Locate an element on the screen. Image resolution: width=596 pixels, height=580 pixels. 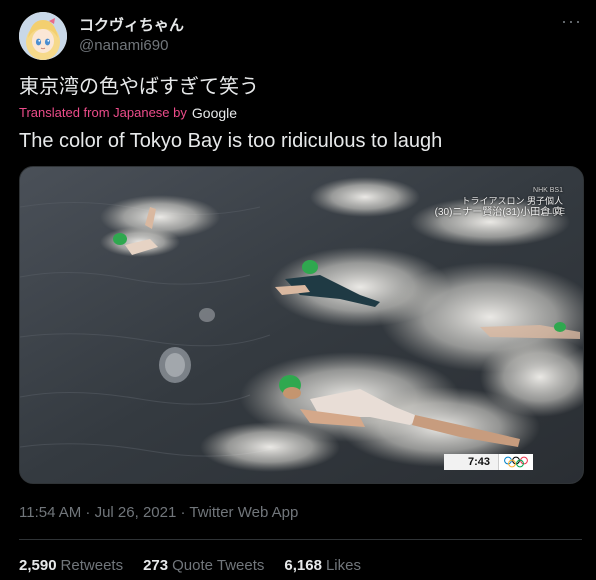
likes-stat: 6,168 Likes is located at coordinates (322, 566).